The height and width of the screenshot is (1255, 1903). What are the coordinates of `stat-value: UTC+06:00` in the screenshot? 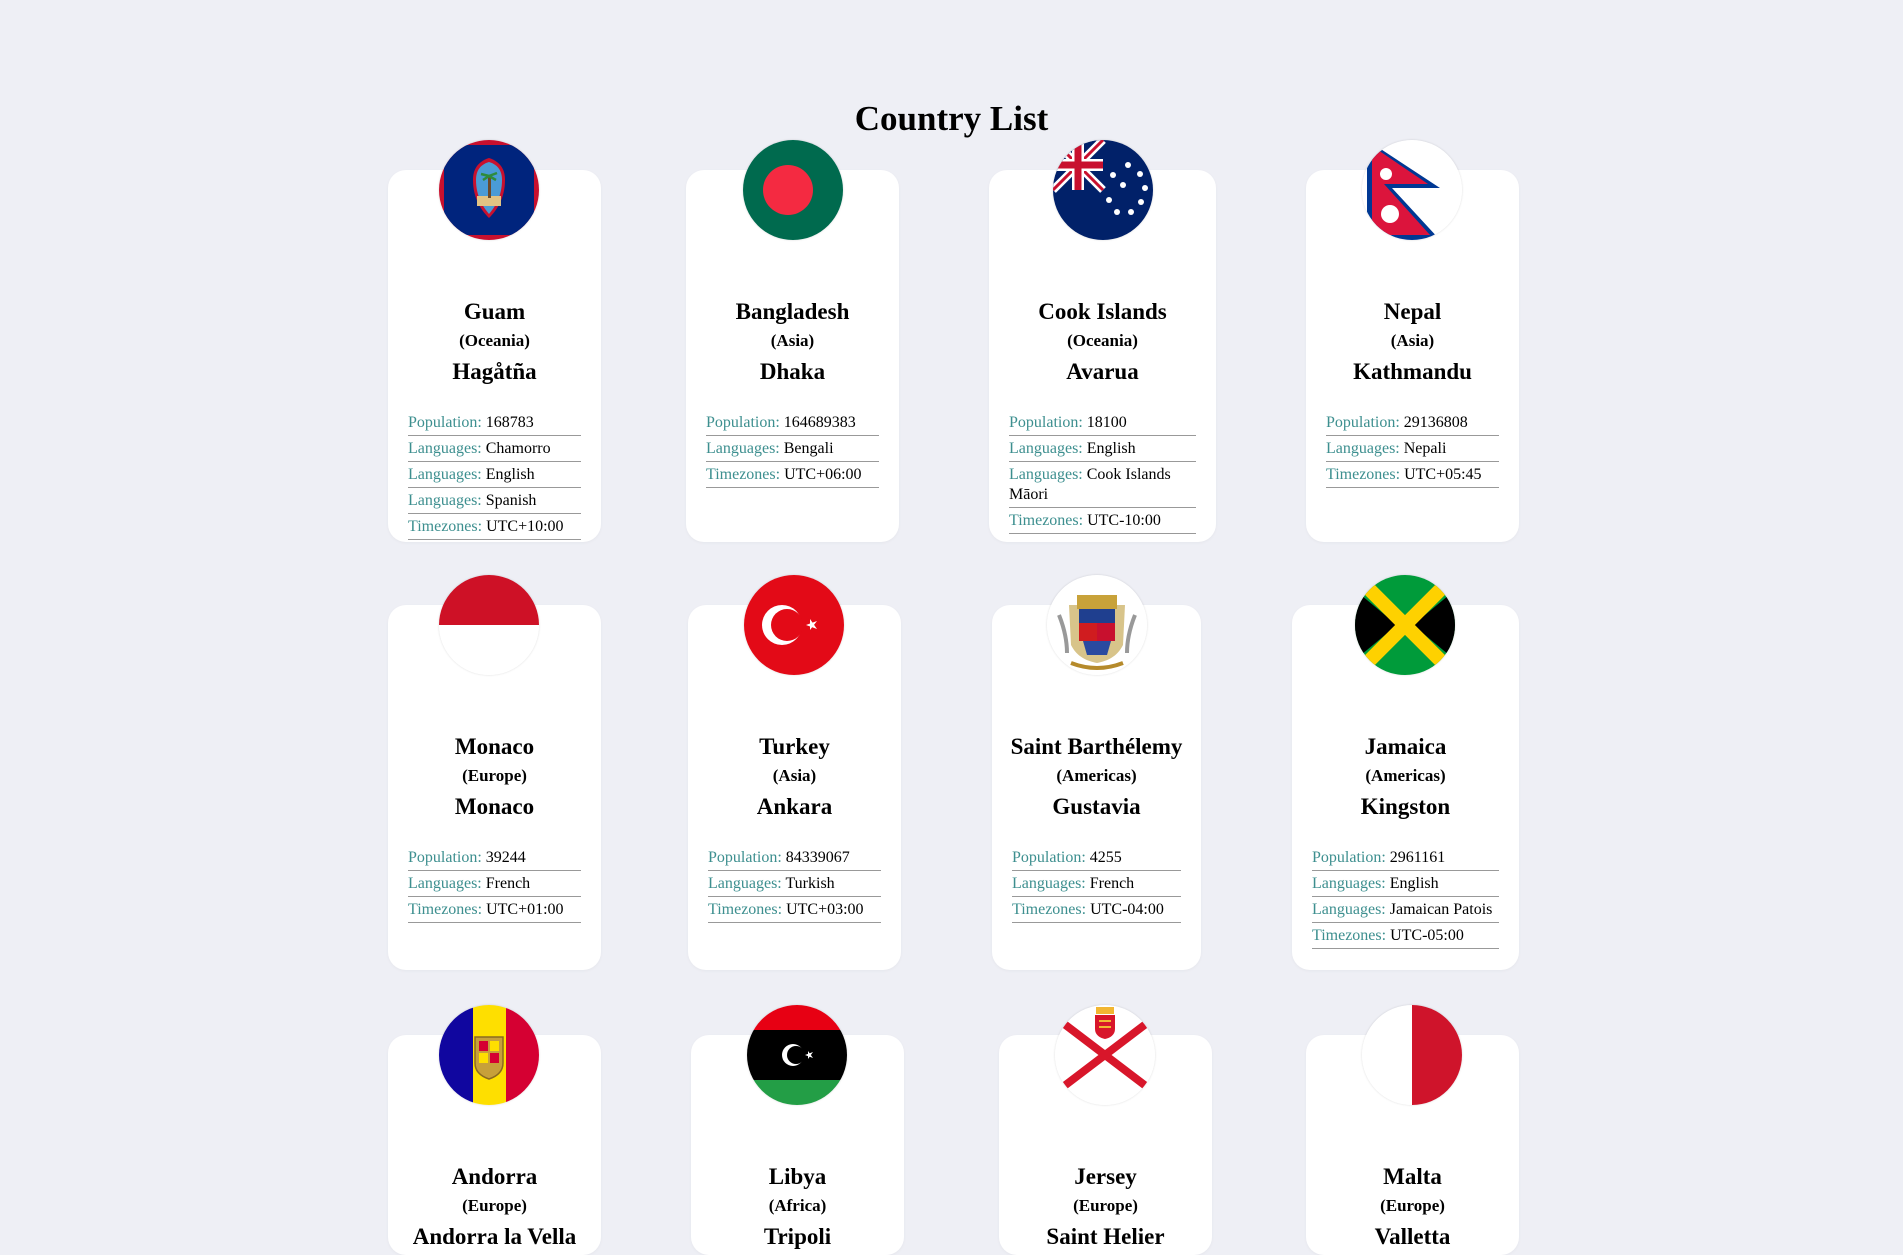 It's located at (823, 474).